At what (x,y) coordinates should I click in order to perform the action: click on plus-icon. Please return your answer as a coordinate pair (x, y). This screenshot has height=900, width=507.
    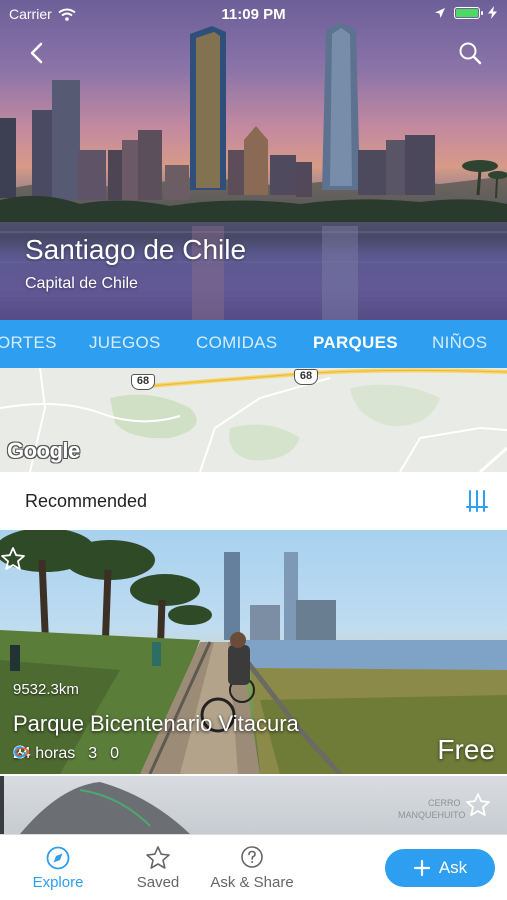
    Looking at the image, I should click on (421, 868).